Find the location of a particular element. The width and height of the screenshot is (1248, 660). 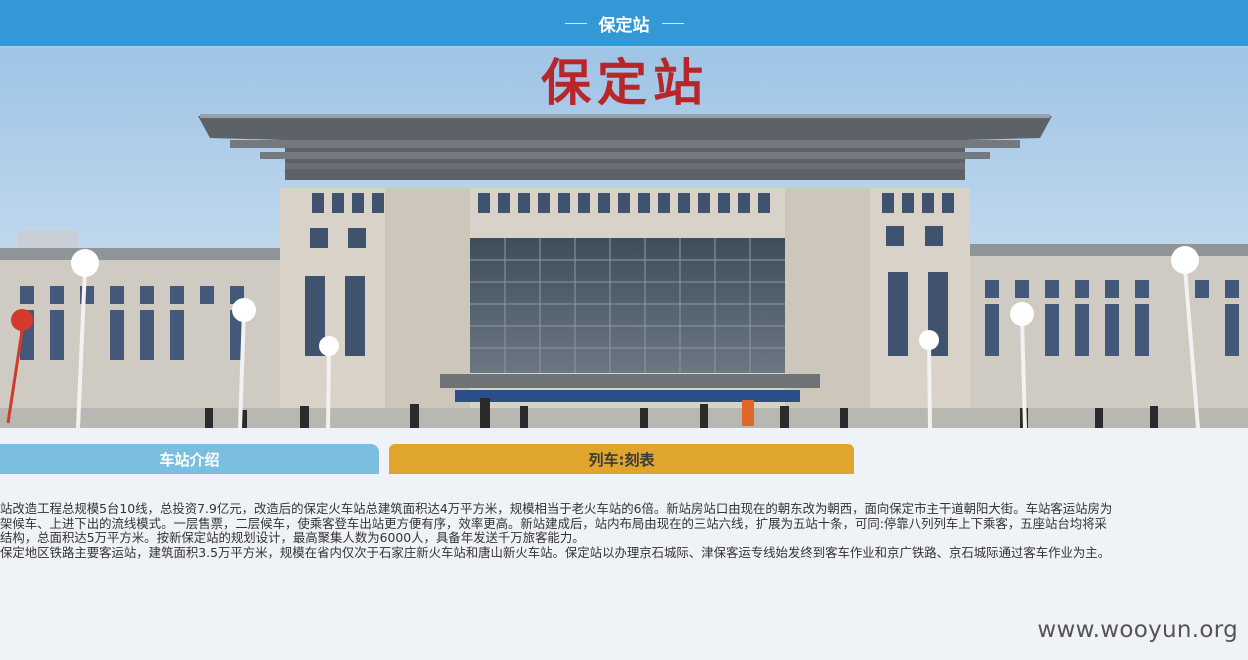

tab-bar: 车站介绍 列车:刻表 is located at coordinates (624, 459).